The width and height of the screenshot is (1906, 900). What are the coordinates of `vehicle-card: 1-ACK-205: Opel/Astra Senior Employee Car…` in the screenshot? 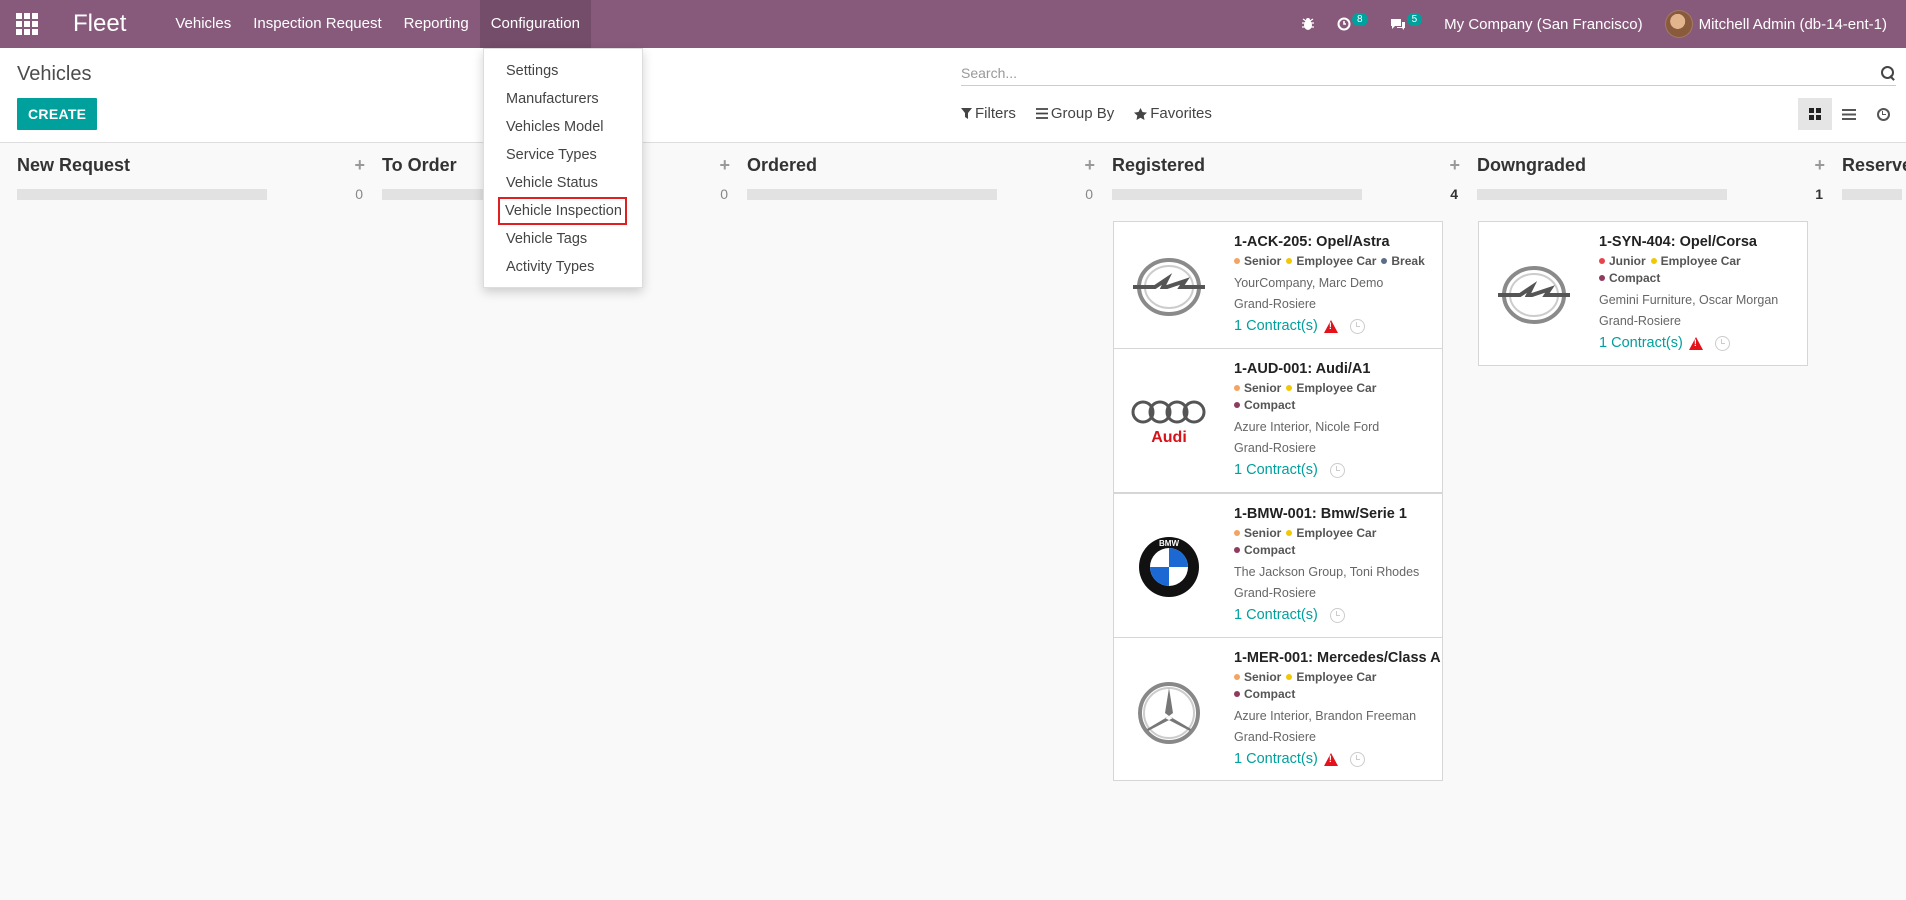 It's located at (1278, 285).